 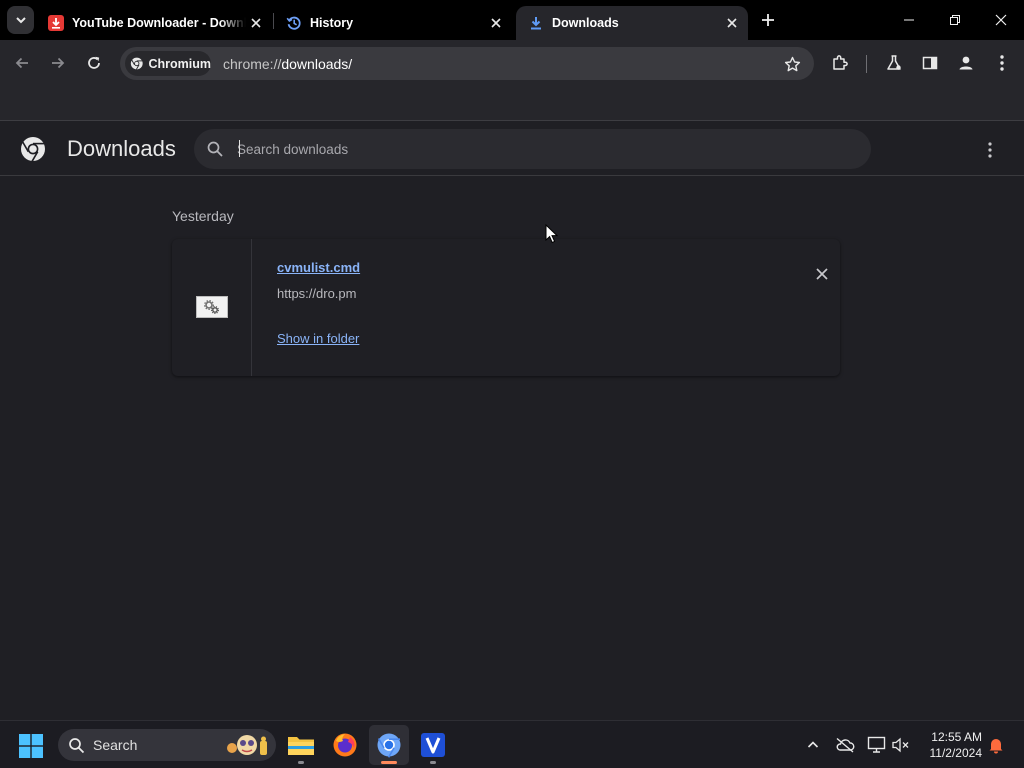 I want to click on reload-icon, so click(x=94, y=62).